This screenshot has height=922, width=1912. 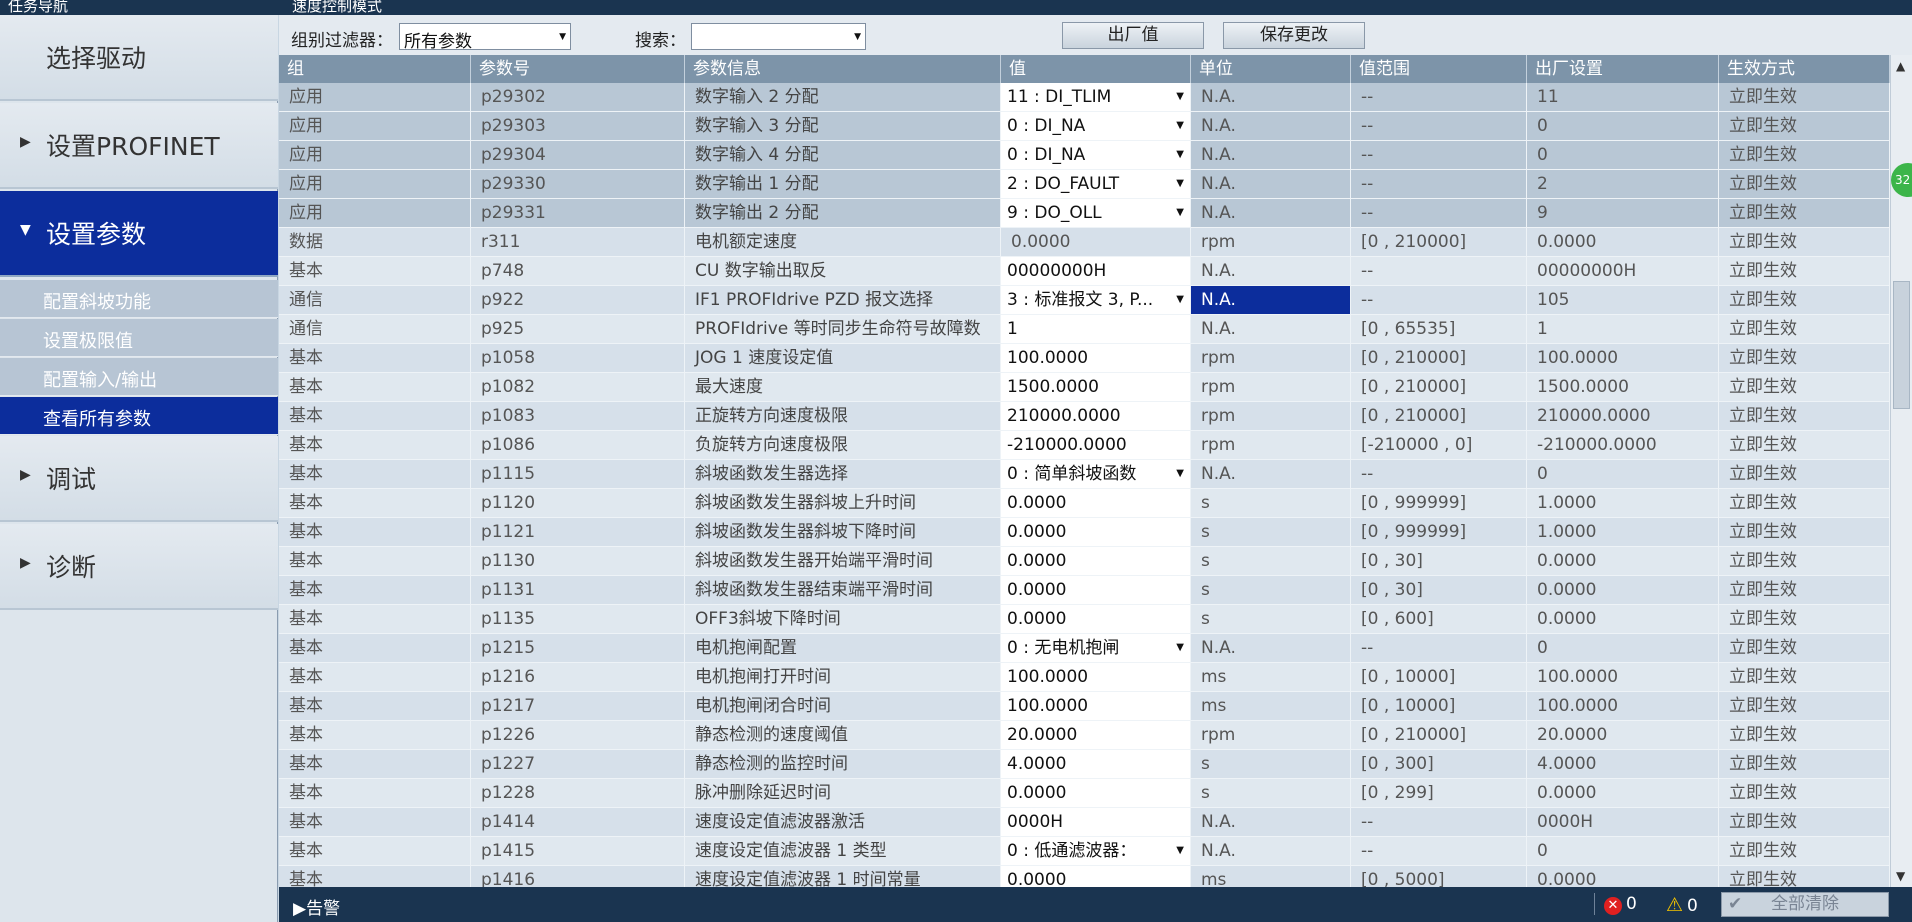 I want to click on table-row: 应用 p29331 数字输出 2 分配 9 : DO_OLL ▼ N.A. -- 9 立即生效, so click(x=1084, y=213).